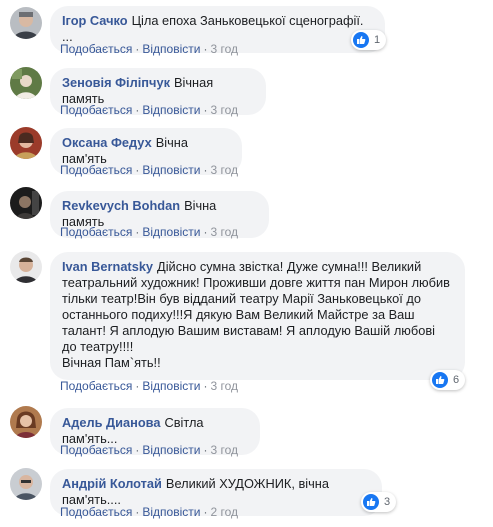  Describe the element at coordinates (224, 512) in the screenshot. I see `comment-time: 2 год` at that location.